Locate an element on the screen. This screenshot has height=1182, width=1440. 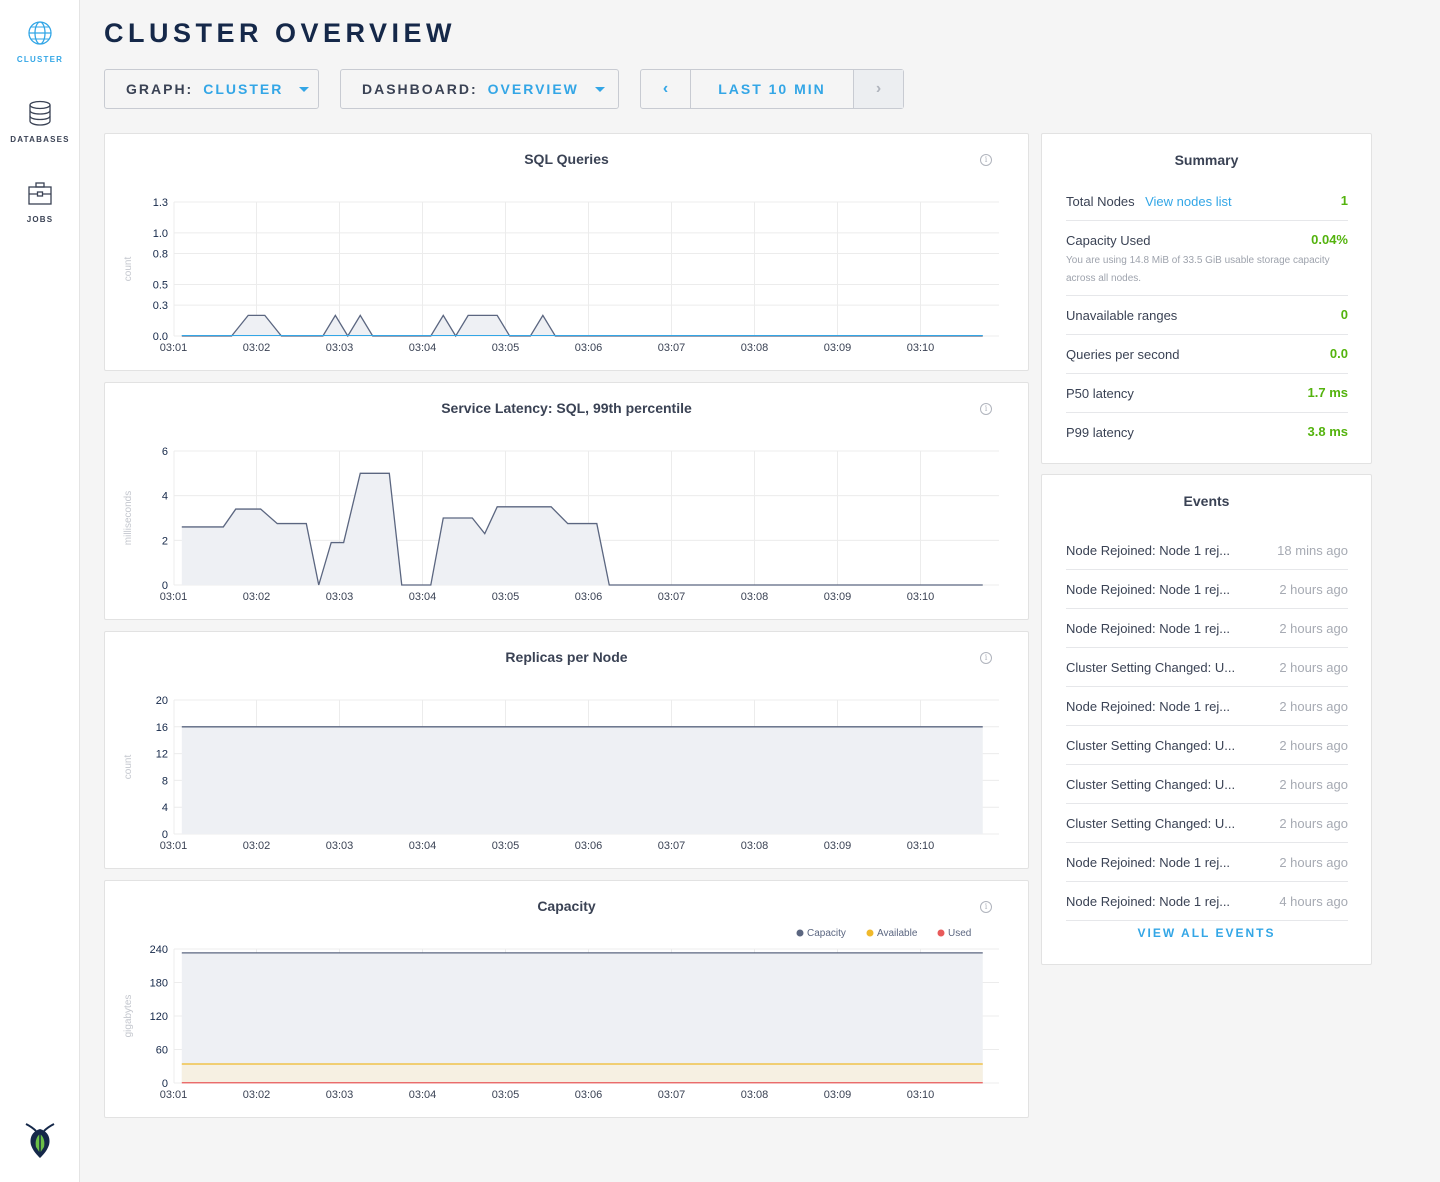
summary-value: 3.8 ms is located at coordinates (1327, 431).